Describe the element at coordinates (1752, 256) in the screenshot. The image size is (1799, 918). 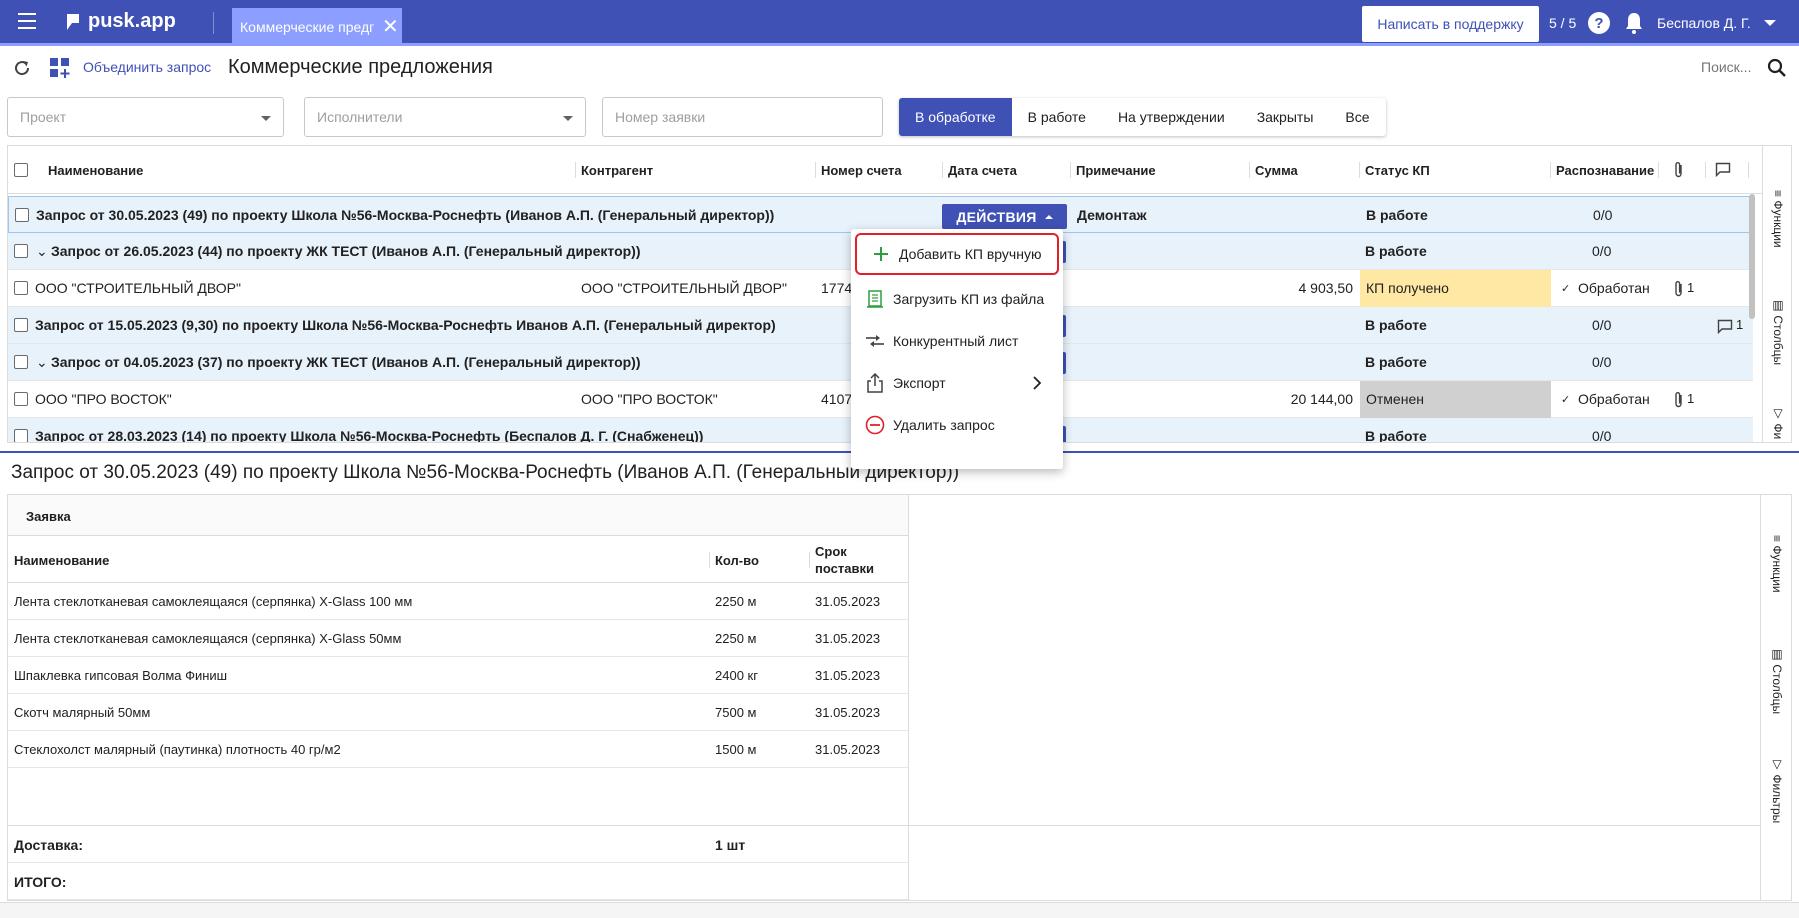
I see `grid-scrollbar` at that location.